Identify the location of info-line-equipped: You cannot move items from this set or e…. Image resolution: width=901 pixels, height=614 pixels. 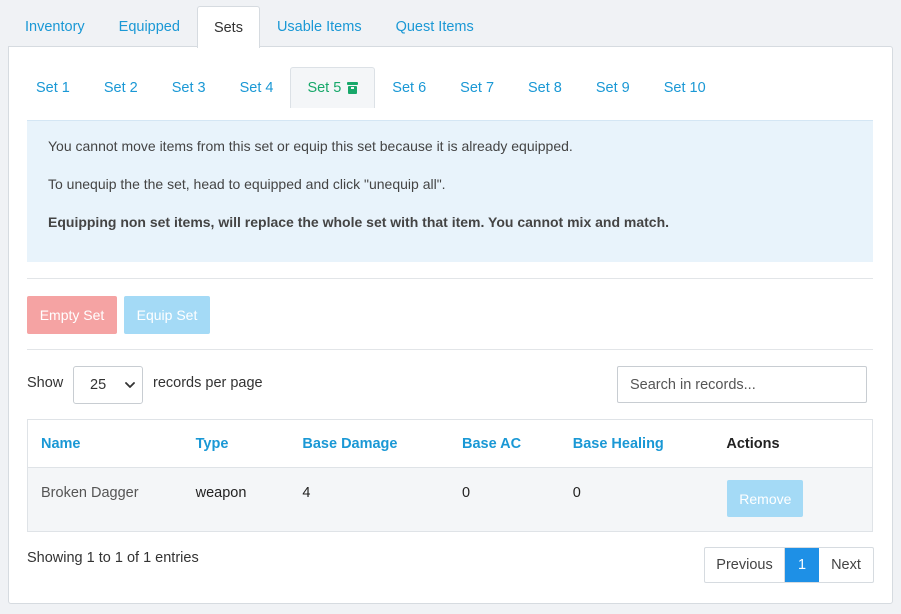
(310, 146).